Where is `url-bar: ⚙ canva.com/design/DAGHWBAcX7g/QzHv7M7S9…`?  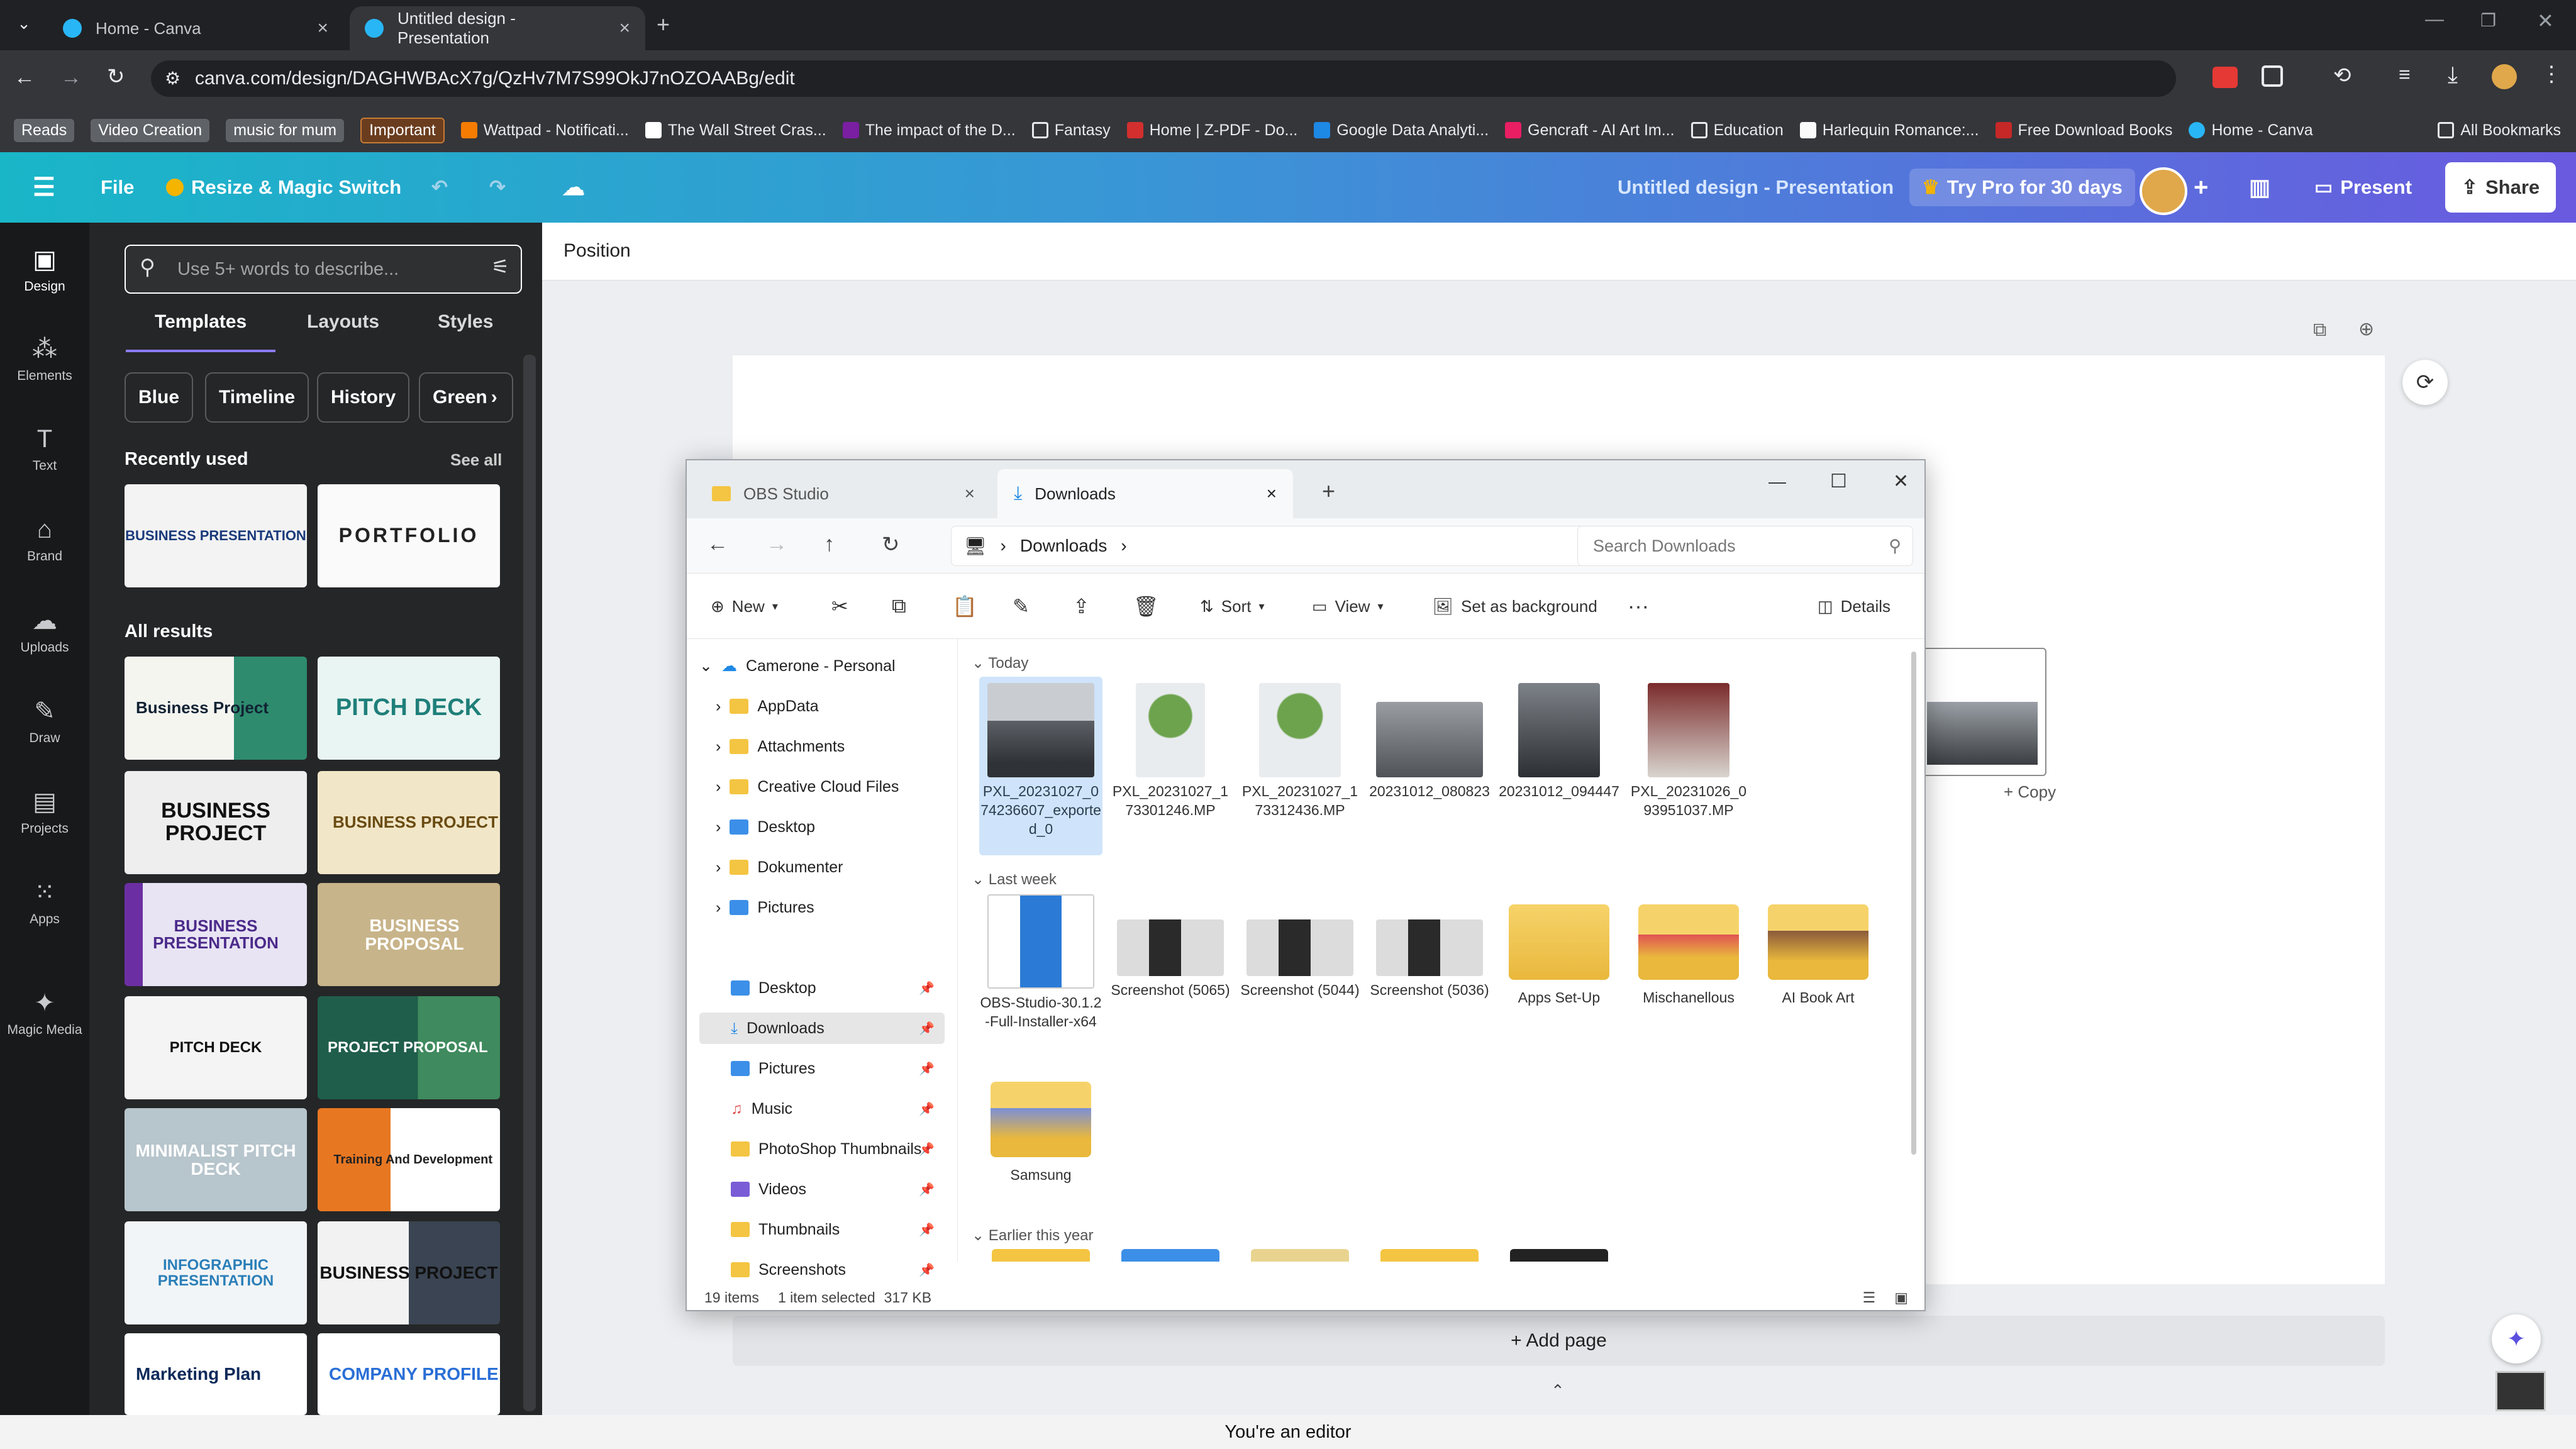 url-bar: ⚙ canva.com/design/DAGHWBAcX7g/QzHv7M7S9… is located at coordinates (1163, 78).